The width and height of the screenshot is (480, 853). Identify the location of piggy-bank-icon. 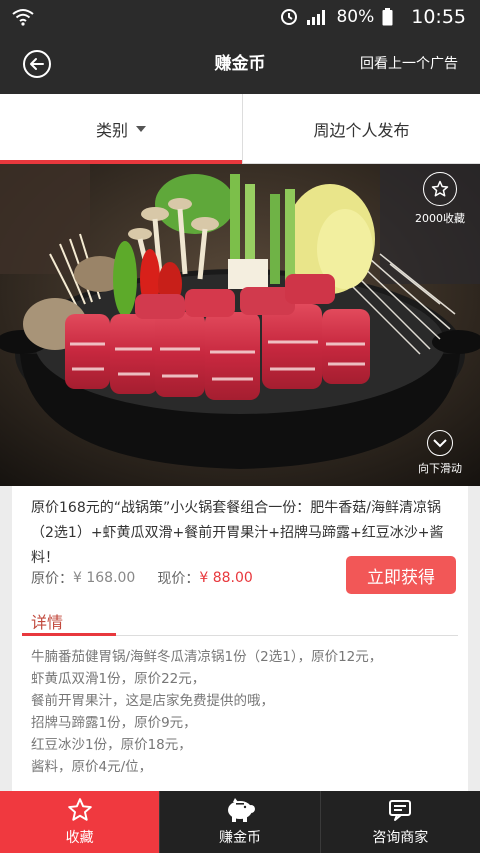
(241, 810).